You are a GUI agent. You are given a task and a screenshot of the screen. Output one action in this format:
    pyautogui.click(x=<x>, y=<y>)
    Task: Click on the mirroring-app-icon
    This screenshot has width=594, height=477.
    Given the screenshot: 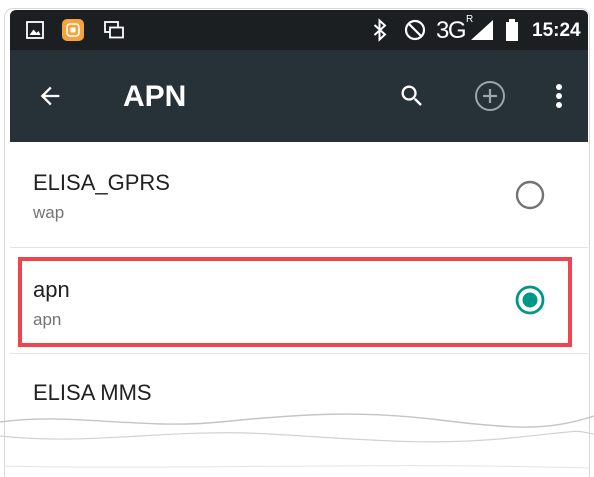 What is the action you would take?
    pyautogui.click(x=73, y=30)
    